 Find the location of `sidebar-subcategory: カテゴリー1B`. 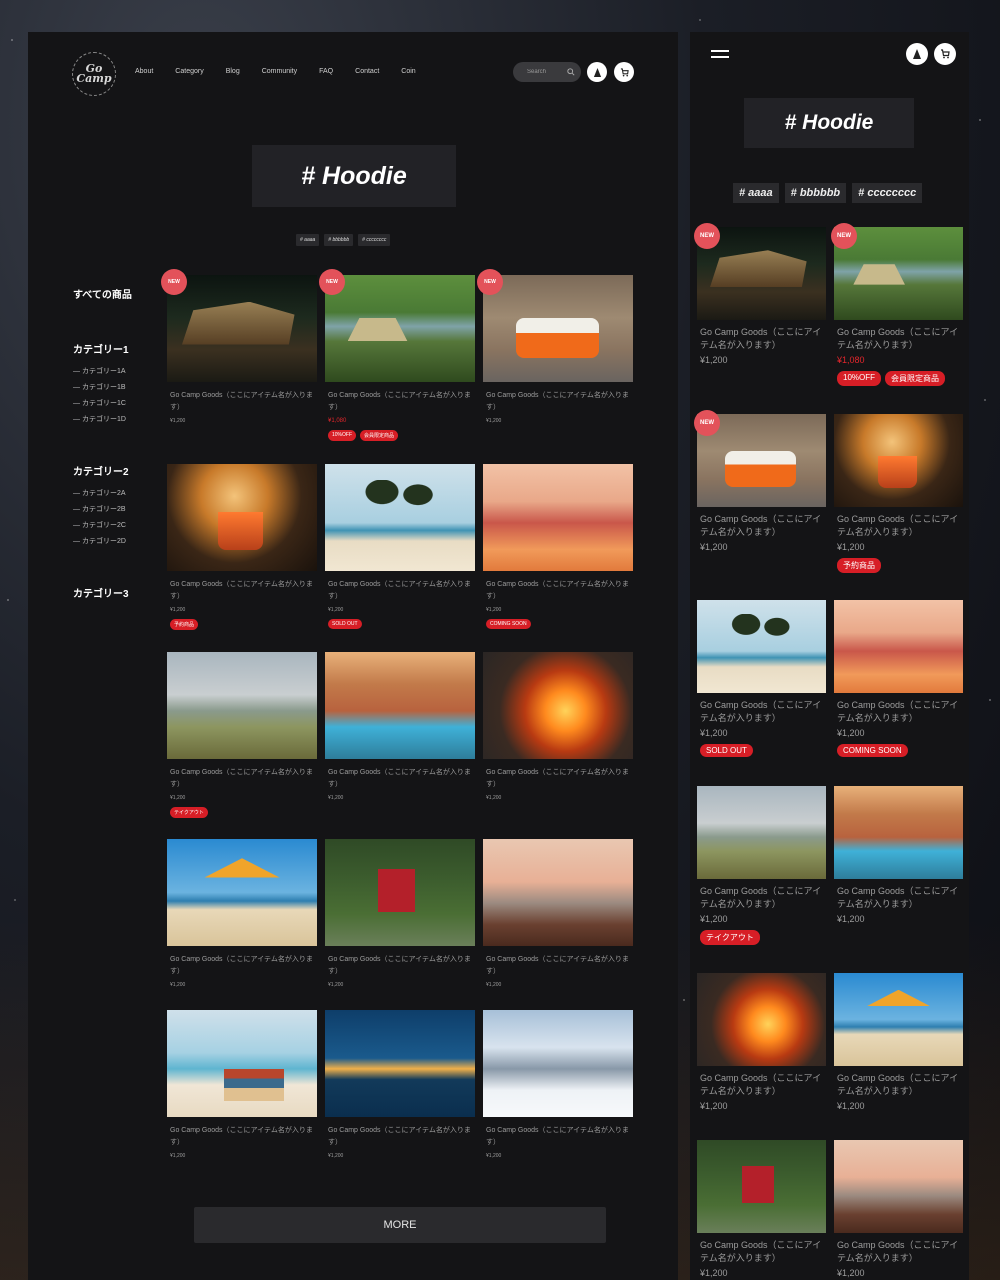

sidebar-subcategory: カテゴリー1B is located at coordinates (101, 387).